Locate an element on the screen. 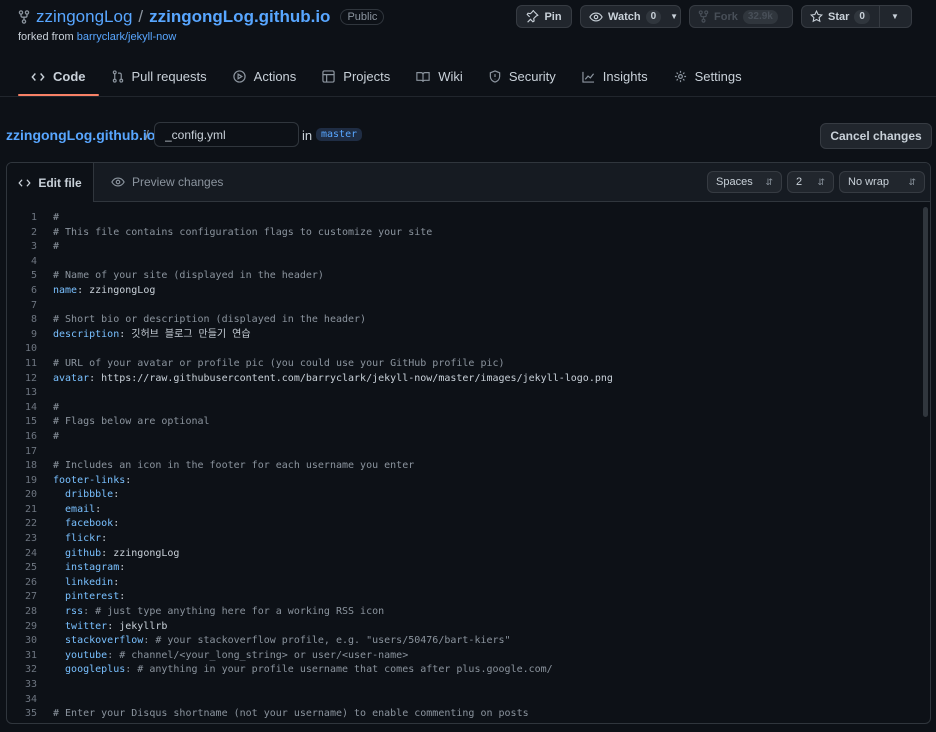 This screenshot has width=936, height=732. tab-security: Security is located at coordinates (522, 76).